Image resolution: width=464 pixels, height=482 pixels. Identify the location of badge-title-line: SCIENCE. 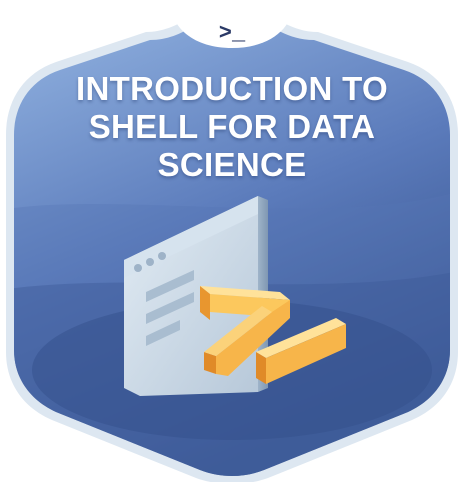
(232, 164).